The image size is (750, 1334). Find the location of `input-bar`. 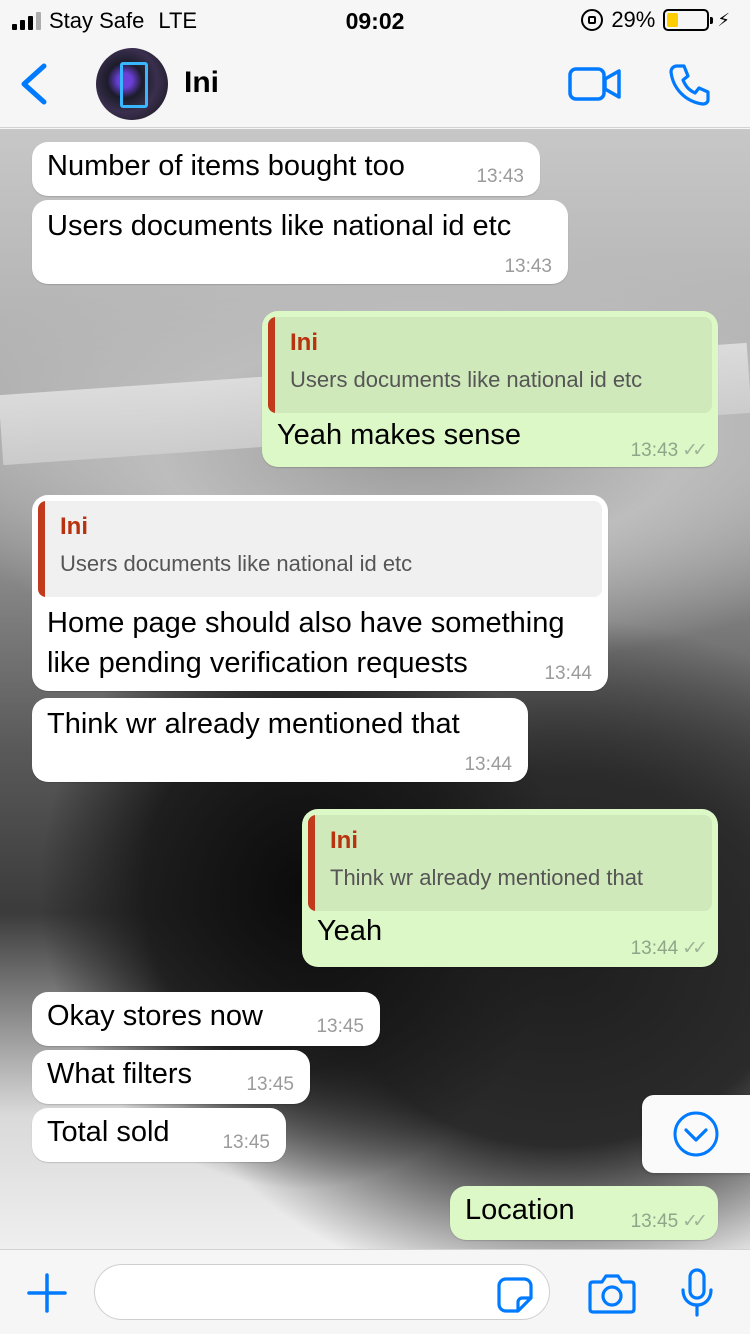

input-bar is located at coordinates (375, 1291).